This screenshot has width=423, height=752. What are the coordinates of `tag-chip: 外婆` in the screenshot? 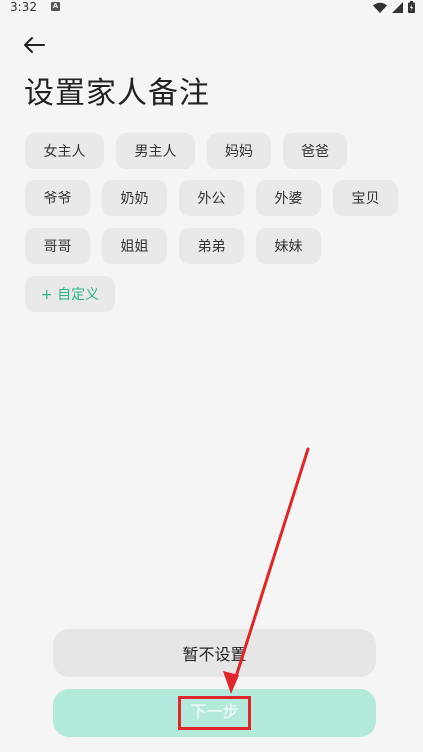 It's located at (288, 198).